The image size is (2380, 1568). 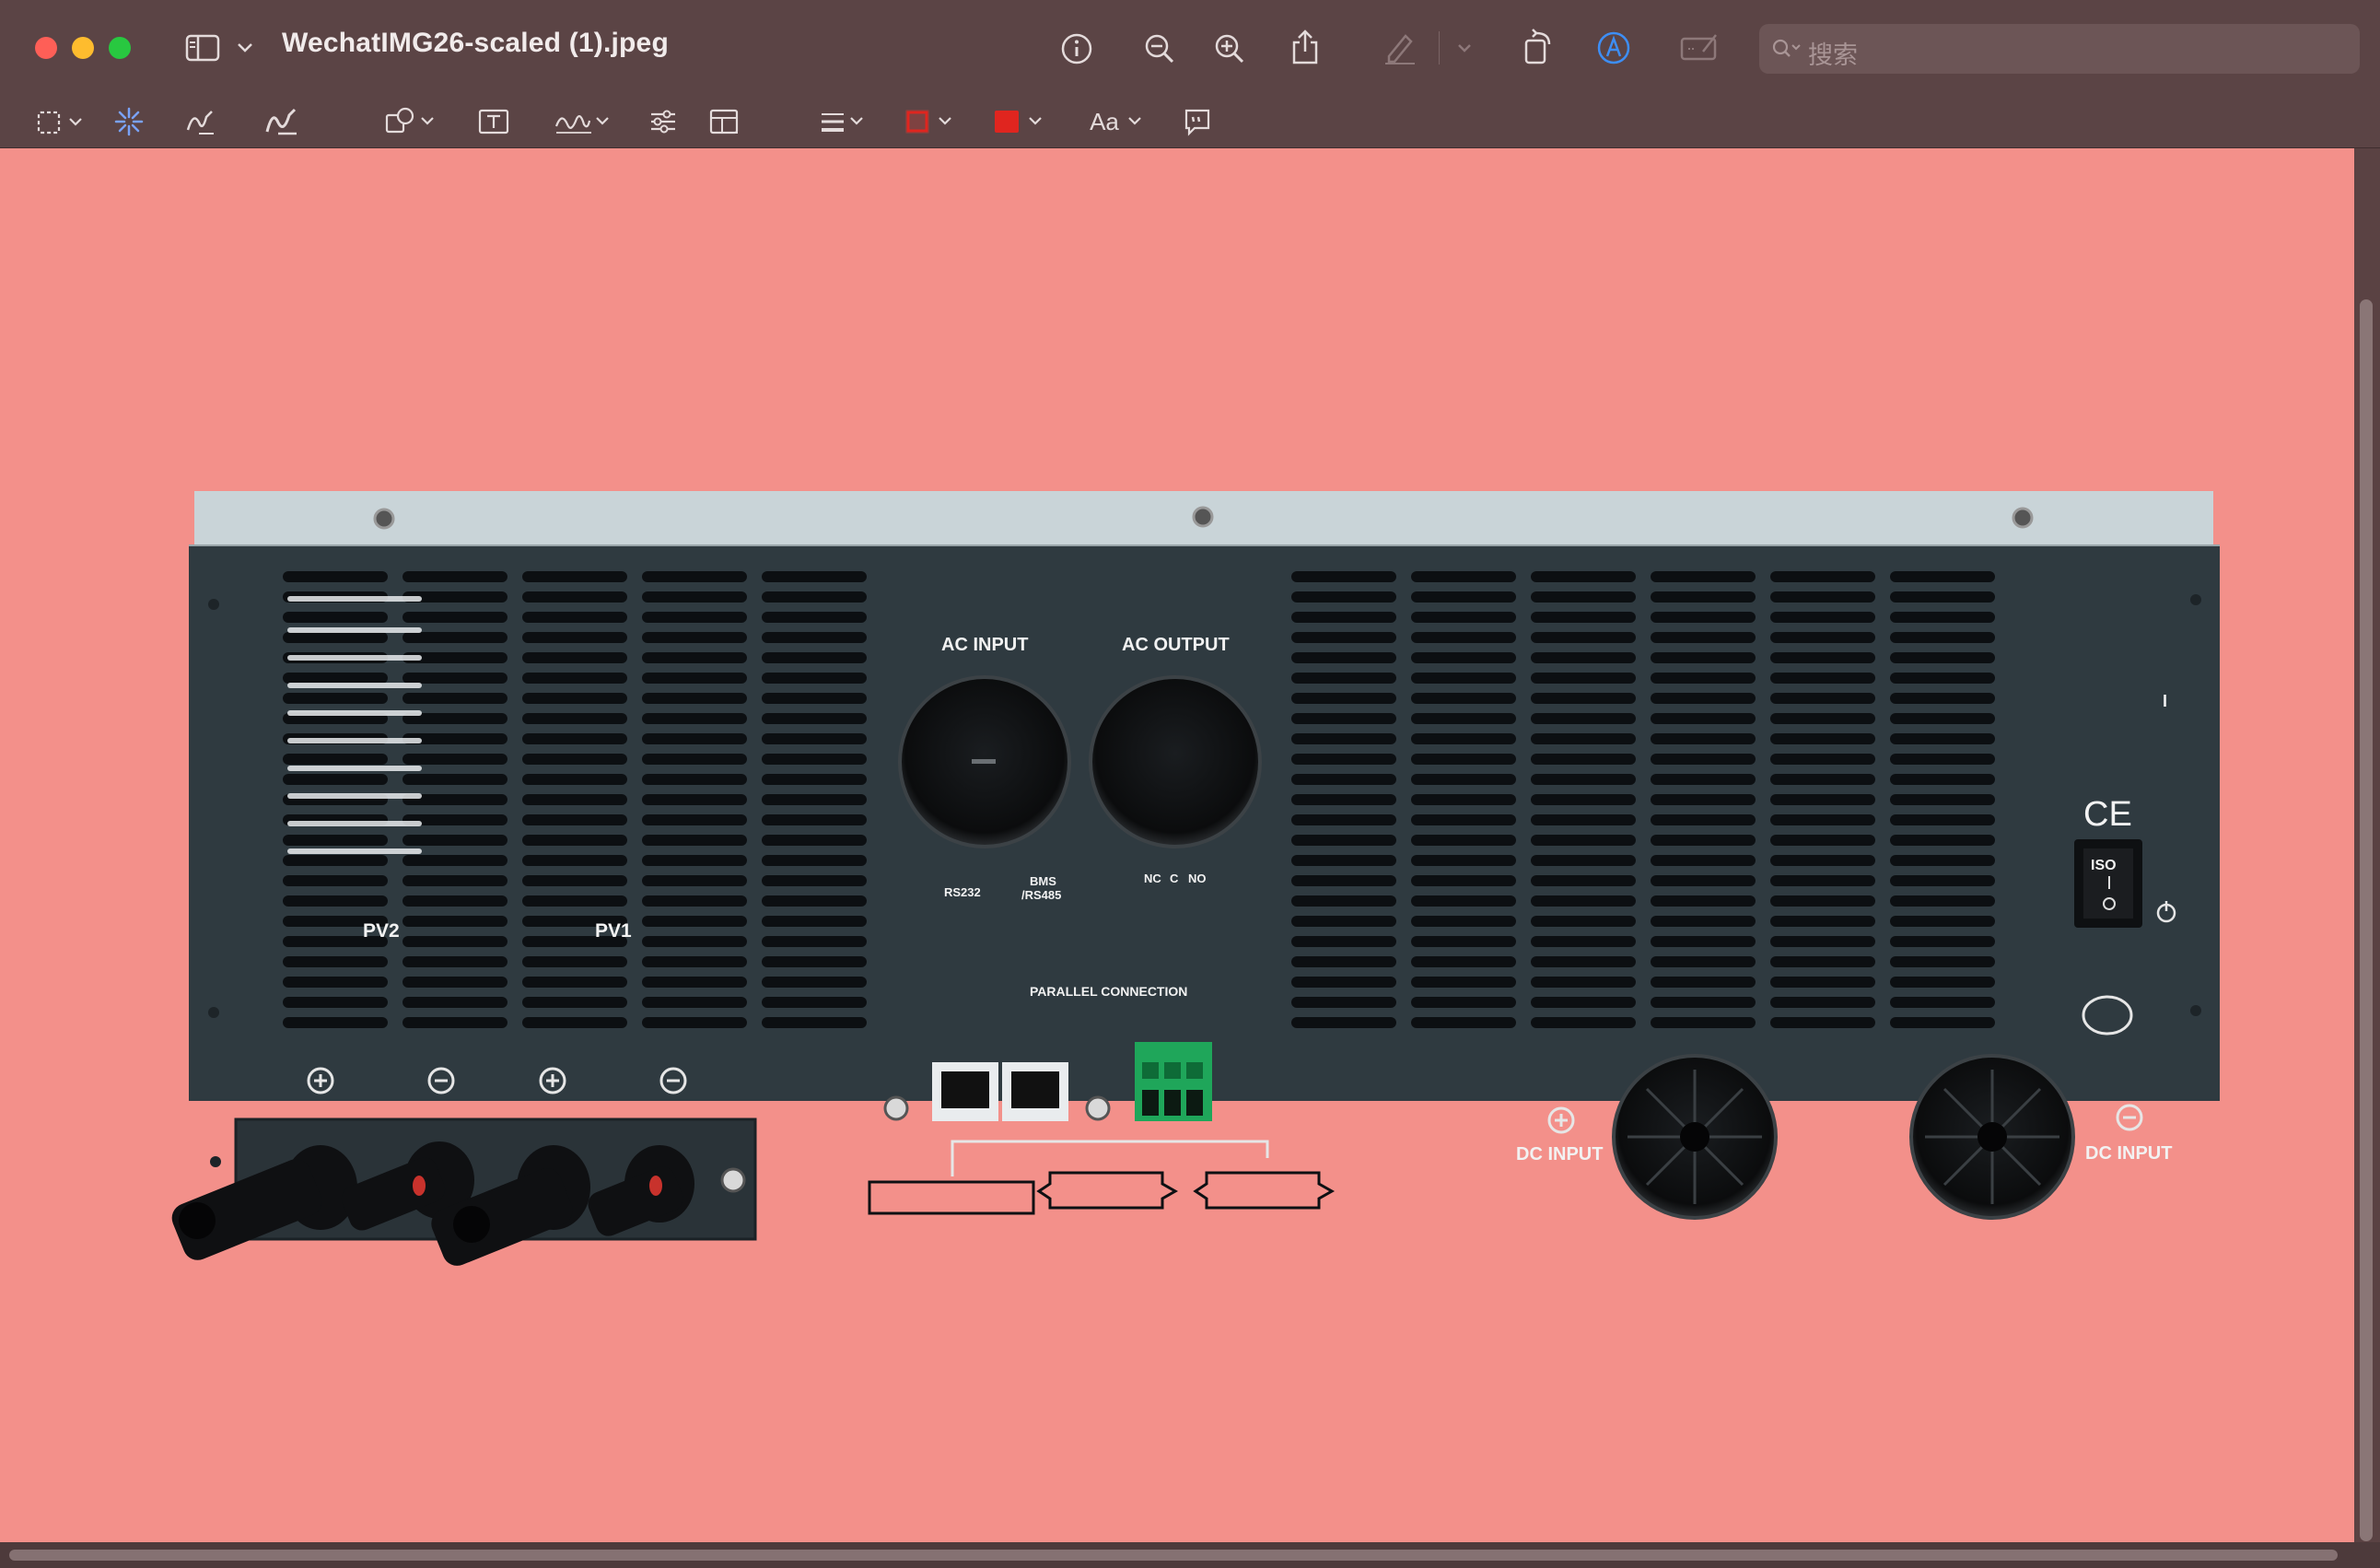 I want to click on bms-label: BMS, so click(x=1043, y=881).